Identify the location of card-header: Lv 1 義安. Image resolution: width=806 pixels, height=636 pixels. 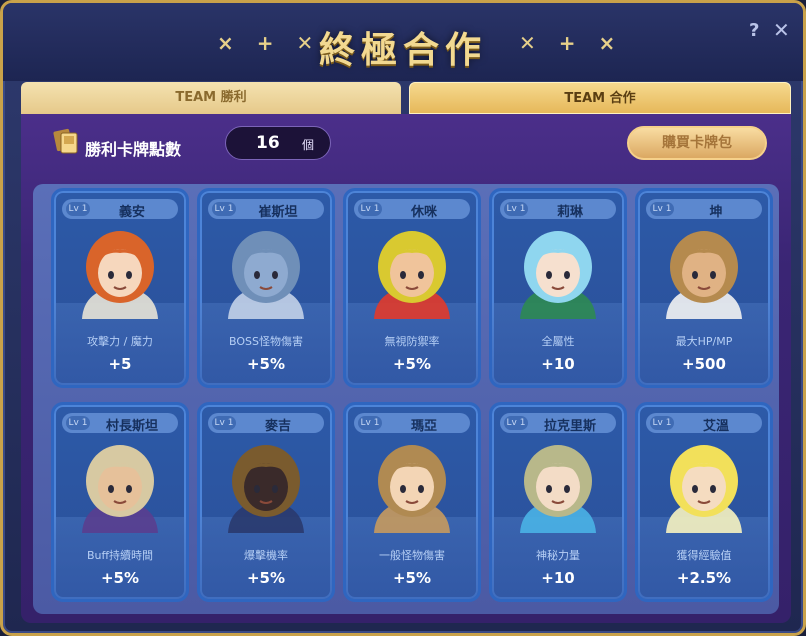
(120, 209).